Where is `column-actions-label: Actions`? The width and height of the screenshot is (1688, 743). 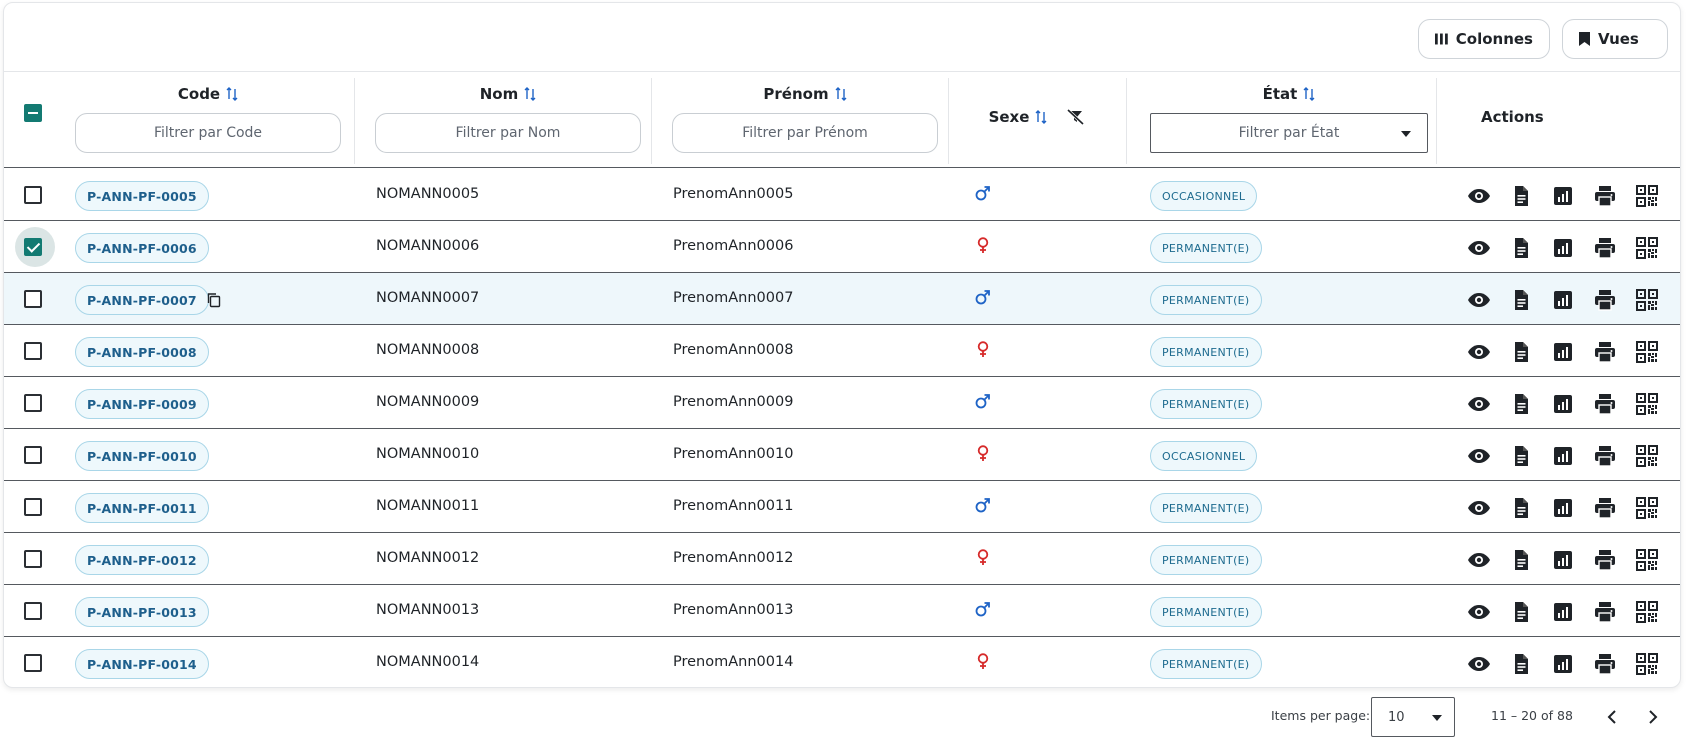 column-actions-label: Actions is located at coordinates (1512, 117).